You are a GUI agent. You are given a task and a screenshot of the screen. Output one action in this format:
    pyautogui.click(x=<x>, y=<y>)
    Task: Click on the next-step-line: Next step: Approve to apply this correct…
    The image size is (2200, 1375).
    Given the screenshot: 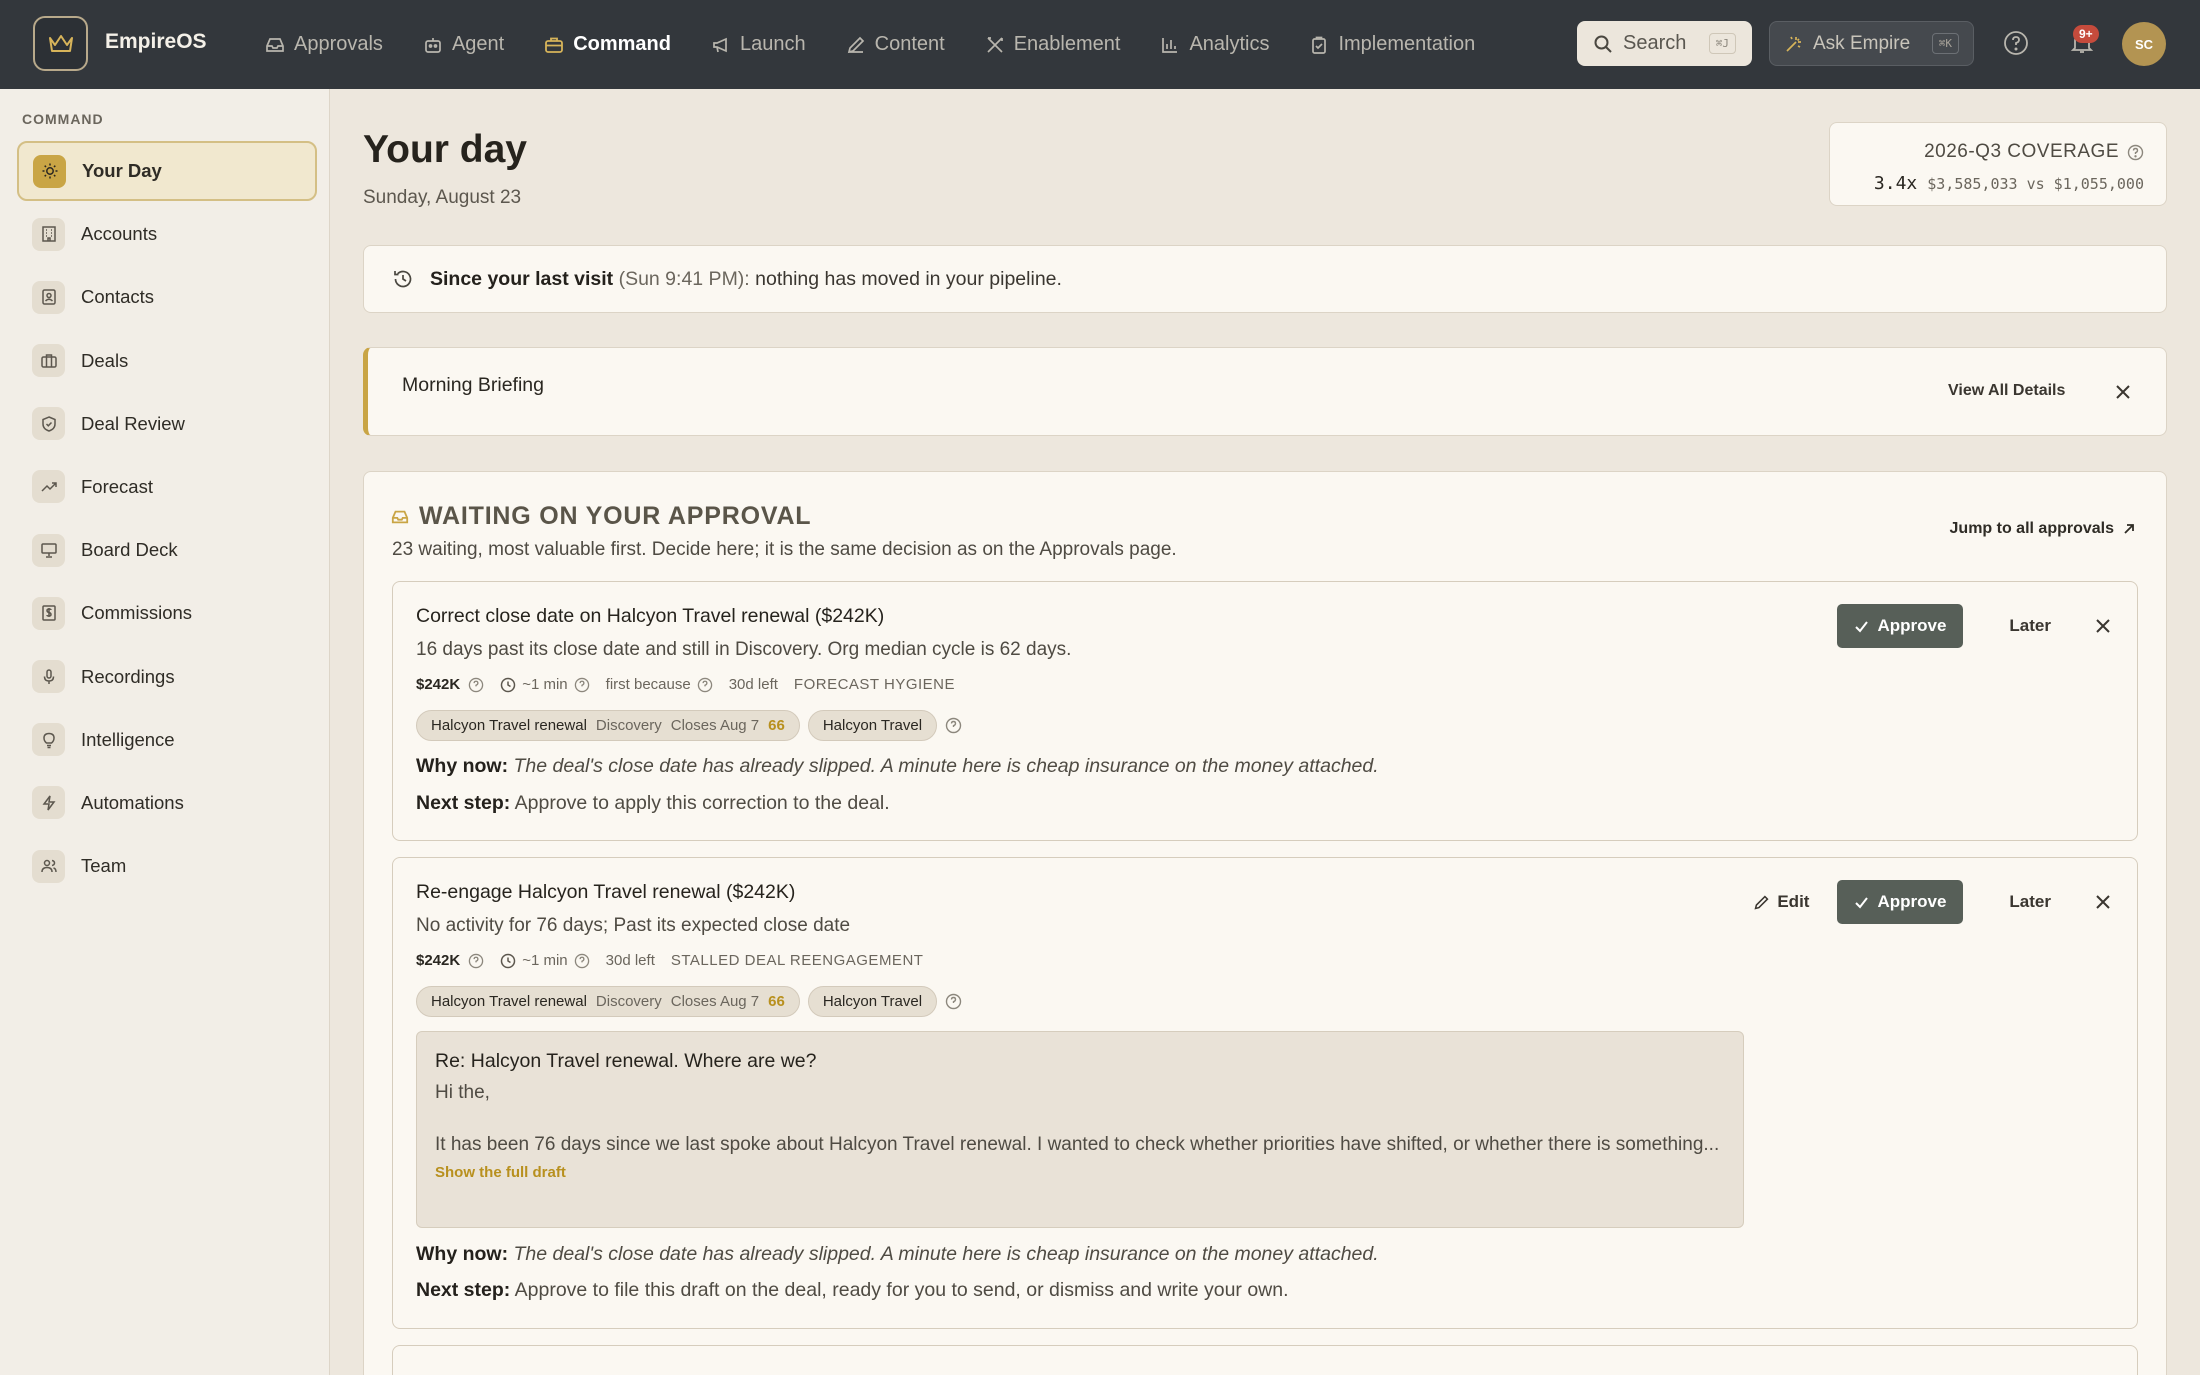 What is the action you would take?
    pyautogui.click(x=653, y=803)
    